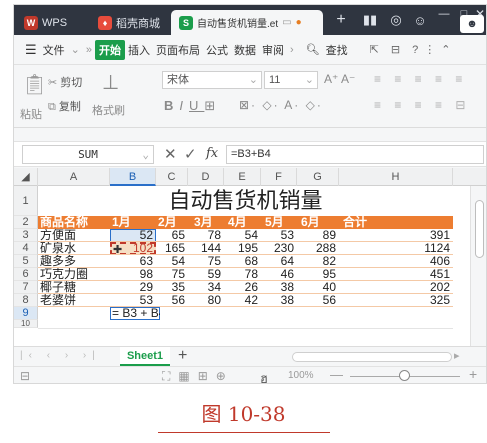 Image resolution: width=487 pixels, height=443 pixels. I want to click on row-header-5: 5, so click(26, 261).